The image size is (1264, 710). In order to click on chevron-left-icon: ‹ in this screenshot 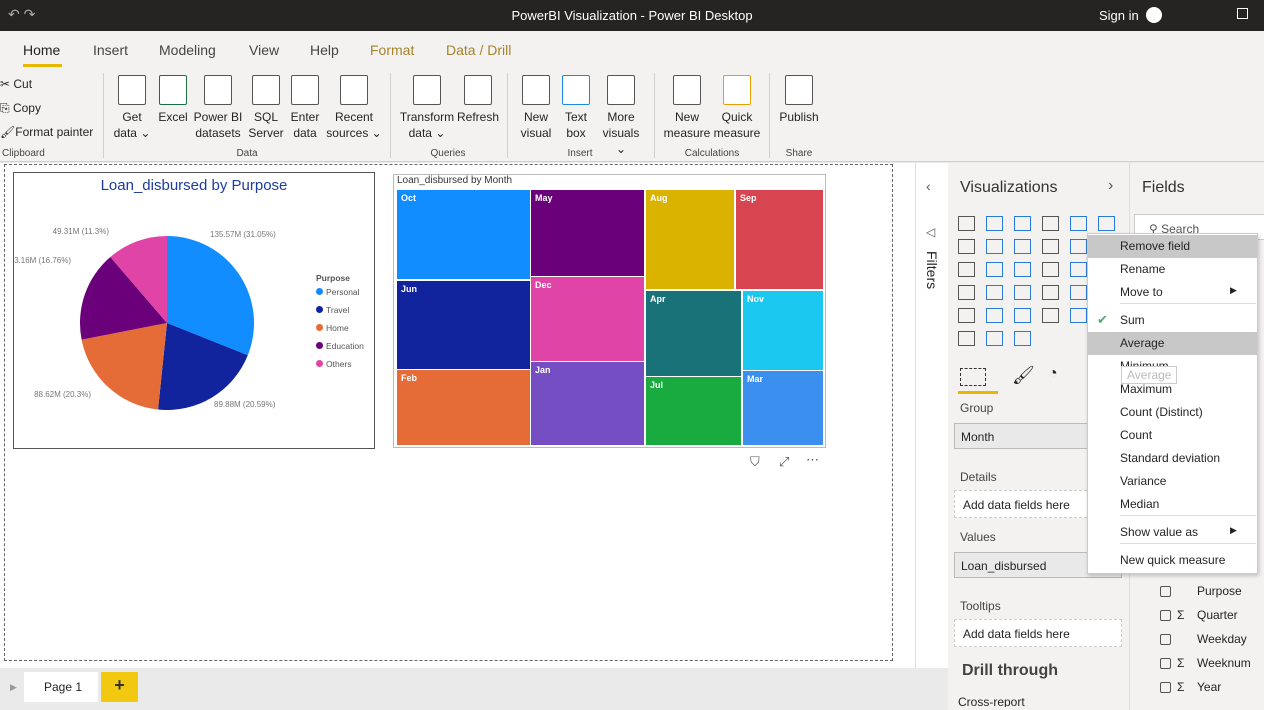, I will do `click(928, 186)`.